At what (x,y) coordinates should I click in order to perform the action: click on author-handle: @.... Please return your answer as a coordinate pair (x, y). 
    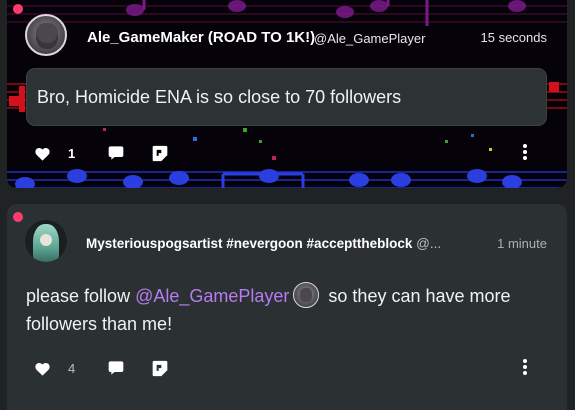
    Looking at the image, I should click on (429, 243).